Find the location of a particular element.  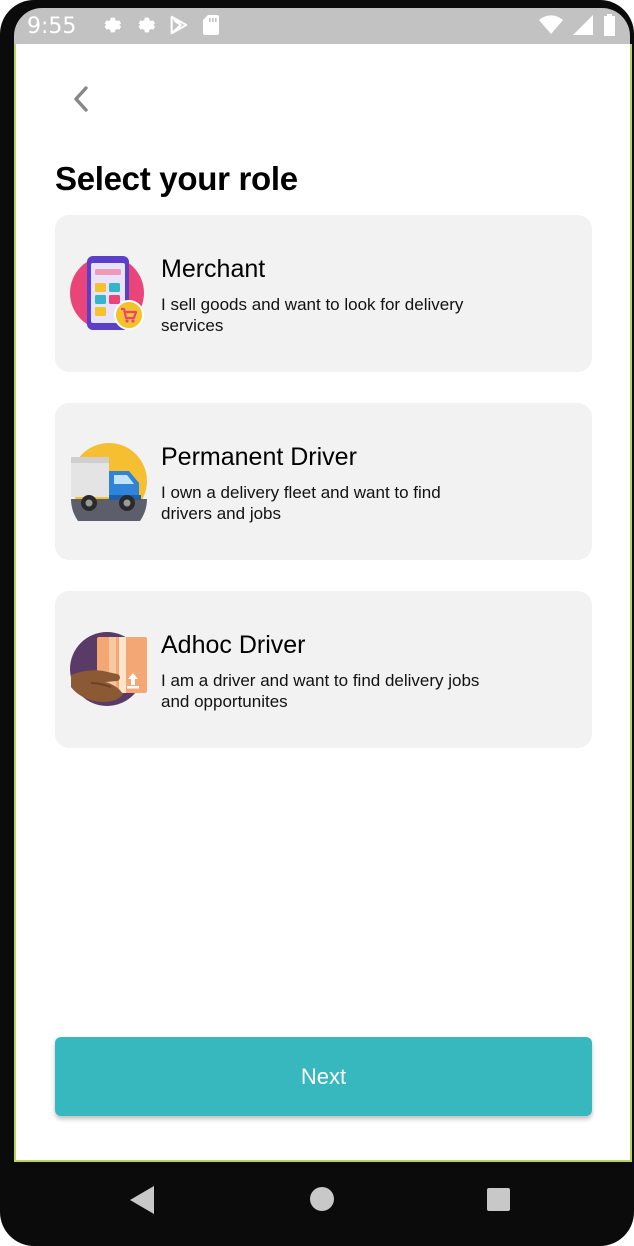

signal-icon is located at coordinates (583, 25).